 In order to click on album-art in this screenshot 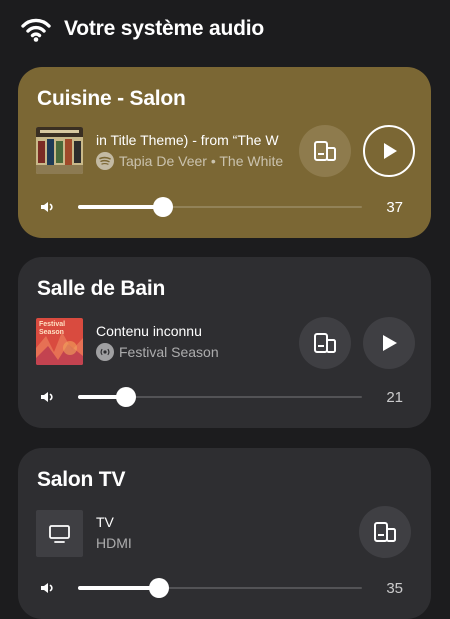, I will do `click(59, 150)`.